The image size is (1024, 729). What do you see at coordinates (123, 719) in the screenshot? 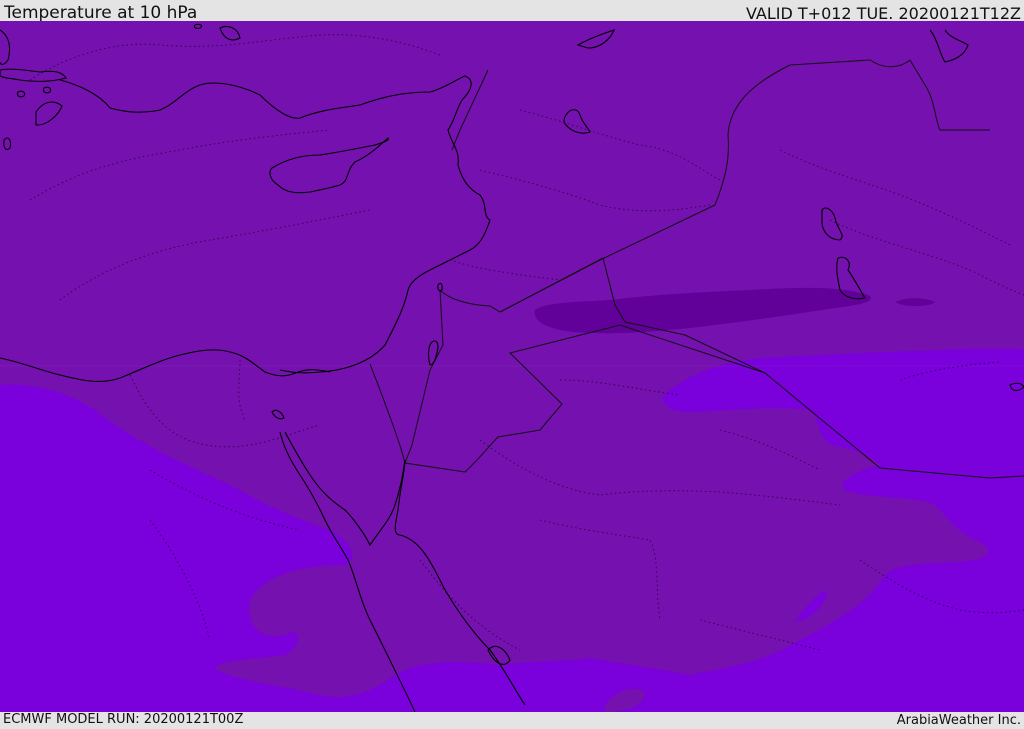
I see `model-run-label: ECMWF MODEL RUN: 20200121T00Z` at bounding box center [123, 719].